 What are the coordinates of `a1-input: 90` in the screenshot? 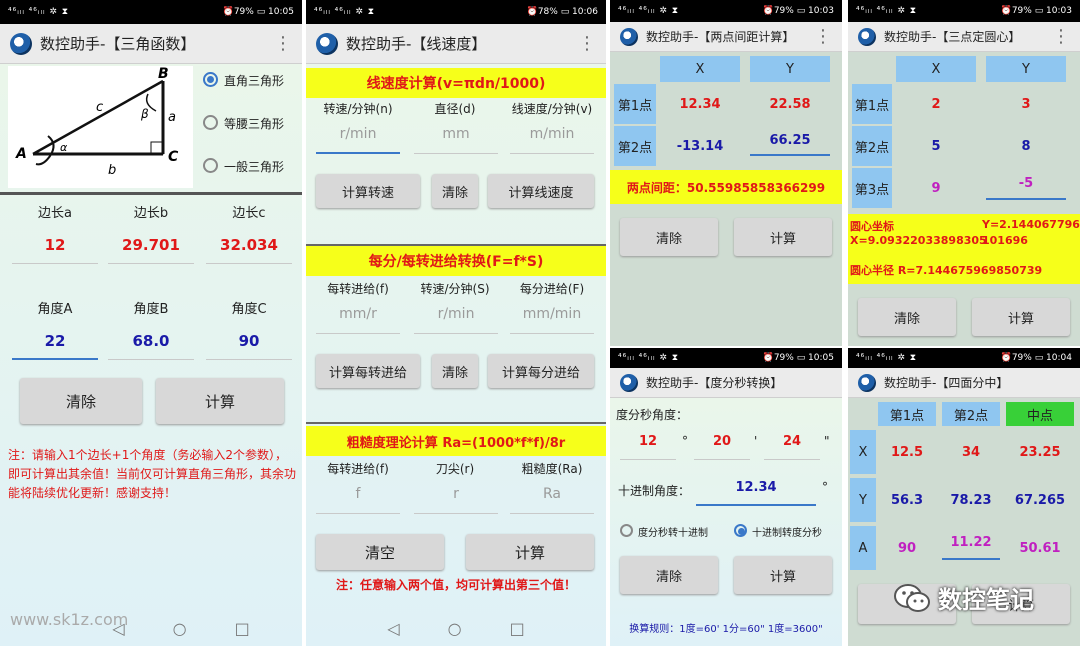 It's located at (907, 548).